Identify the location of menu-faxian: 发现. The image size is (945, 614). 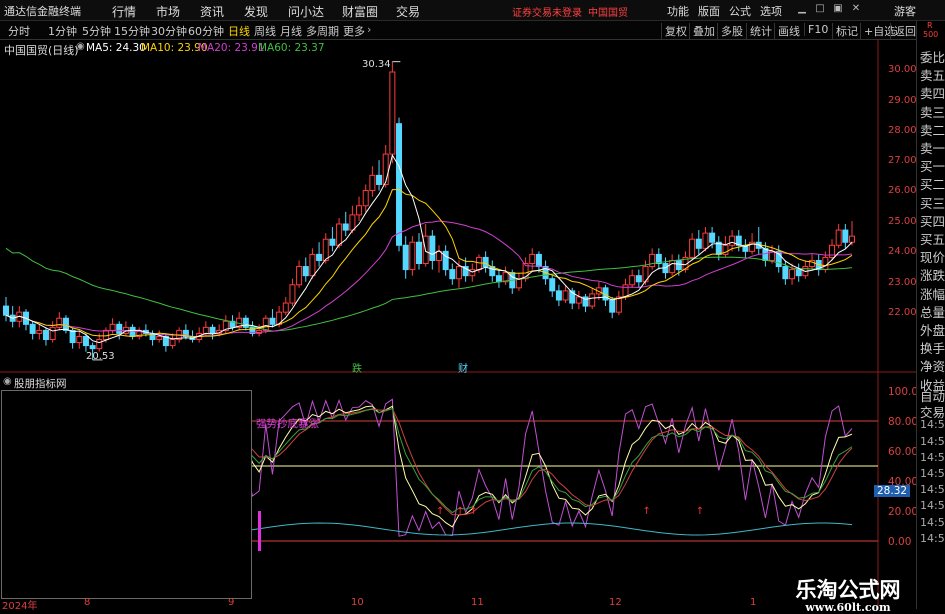
(256, 11).